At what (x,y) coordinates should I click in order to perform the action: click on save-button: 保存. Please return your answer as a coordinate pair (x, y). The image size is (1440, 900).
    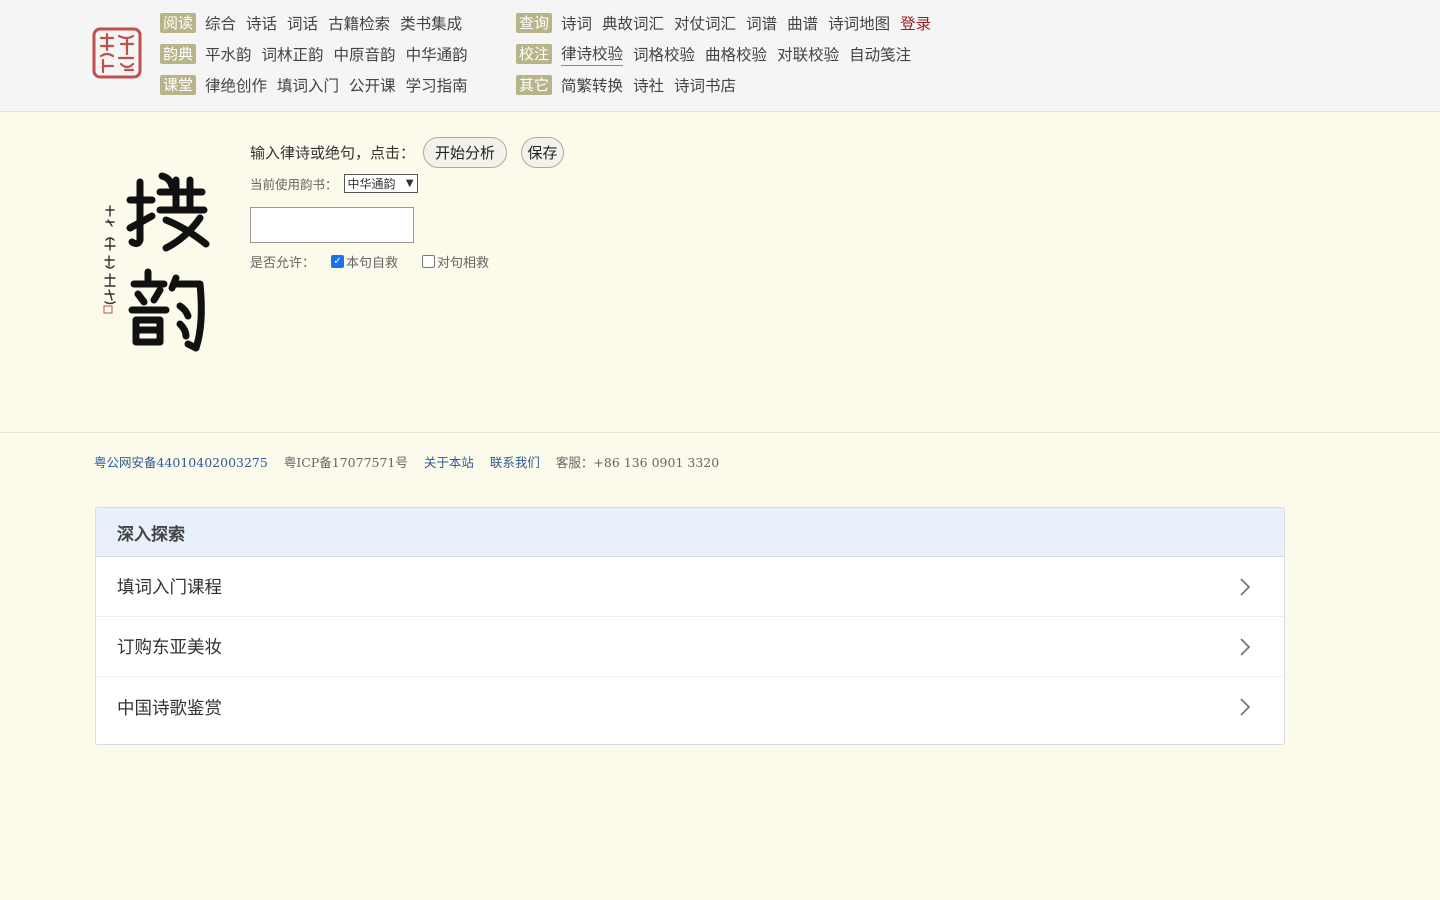
    Looking at the image, I should click on (543, 152).